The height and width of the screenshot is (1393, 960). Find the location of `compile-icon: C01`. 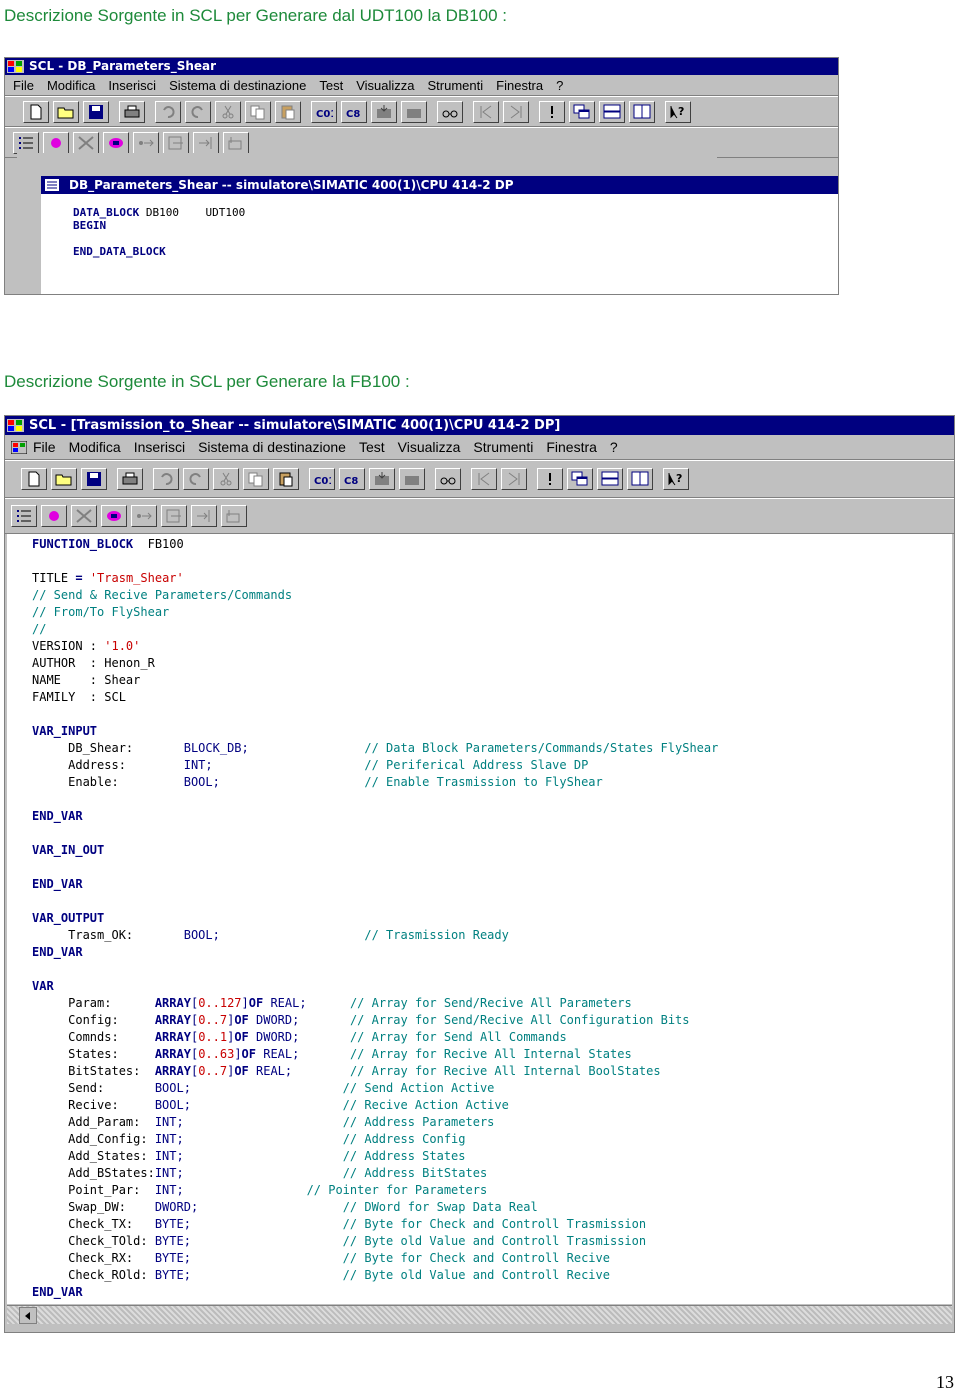

compile-icon: C01 is located at coordinates (324, 114).